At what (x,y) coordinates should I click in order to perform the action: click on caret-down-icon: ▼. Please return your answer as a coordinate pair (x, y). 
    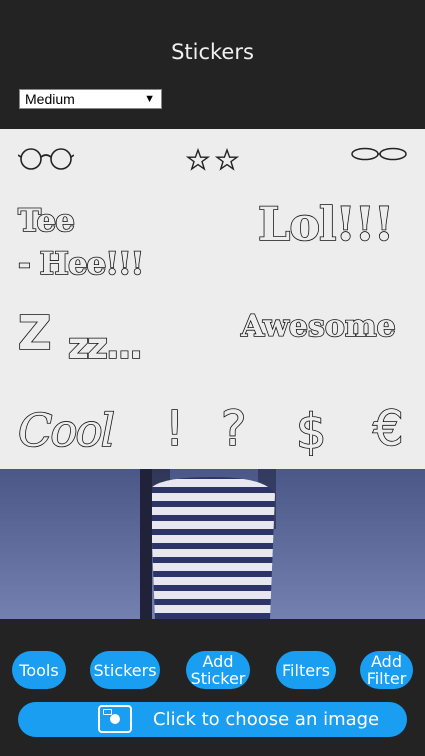
    Looking at the image, I should click on (149, 99).